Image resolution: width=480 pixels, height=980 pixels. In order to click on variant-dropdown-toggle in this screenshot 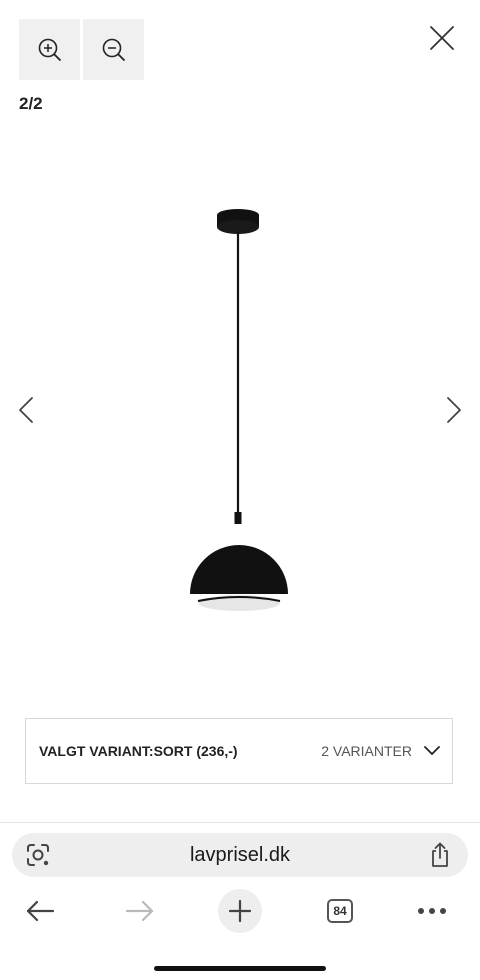, I will do `click(432, 751)`.